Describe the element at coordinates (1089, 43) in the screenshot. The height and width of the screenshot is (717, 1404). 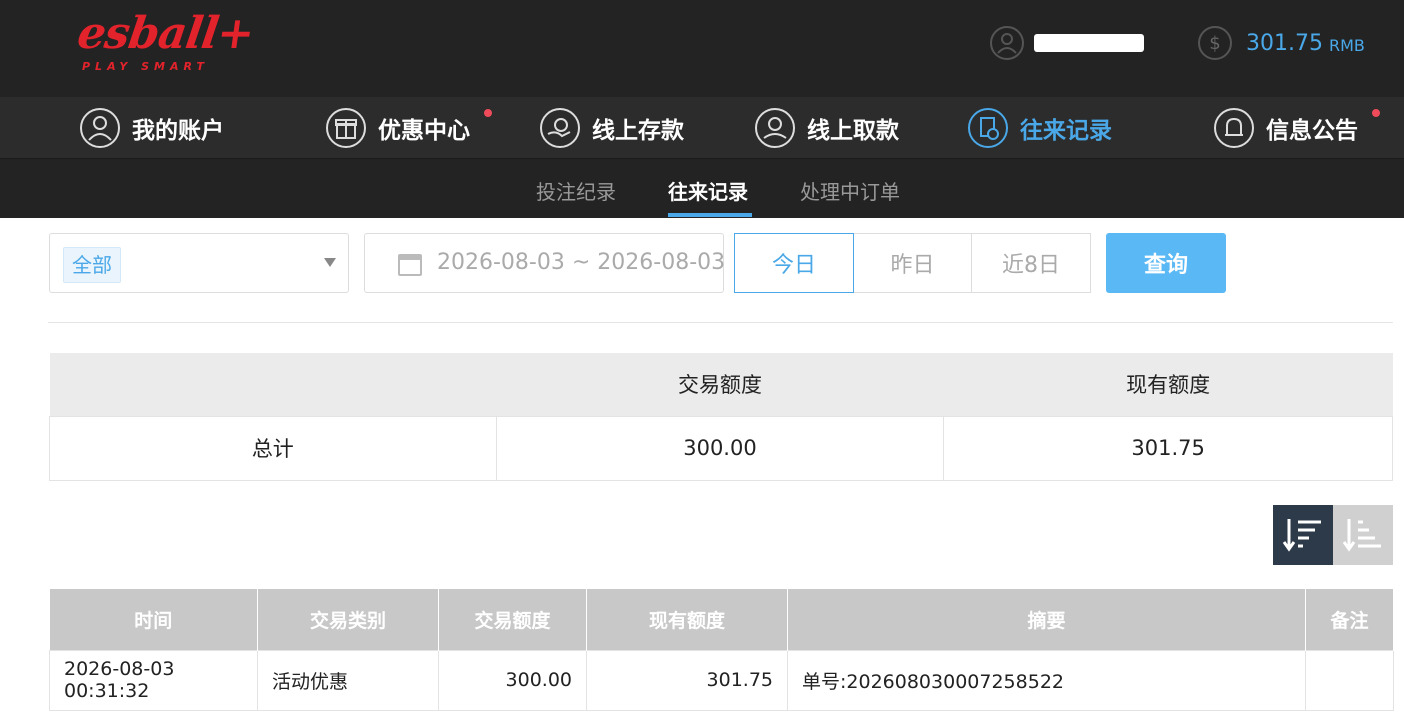
I see `username-redacted` at that location.